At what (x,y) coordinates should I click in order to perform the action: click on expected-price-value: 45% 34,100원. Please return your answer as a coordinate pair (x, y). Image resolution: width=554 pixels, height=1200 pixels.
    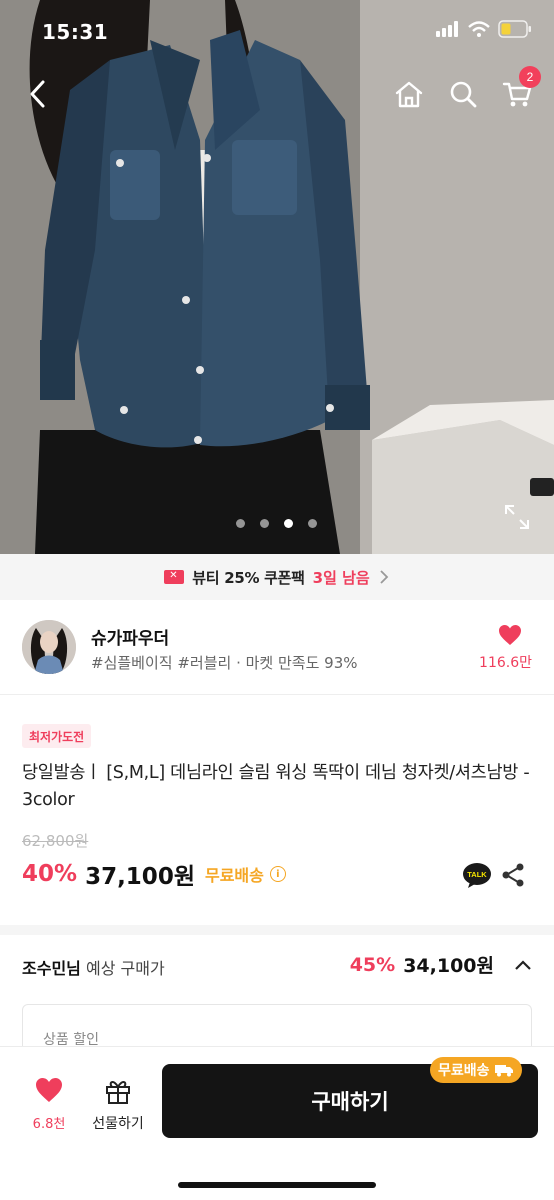
    Looking at the image, I should click on (441, 964).